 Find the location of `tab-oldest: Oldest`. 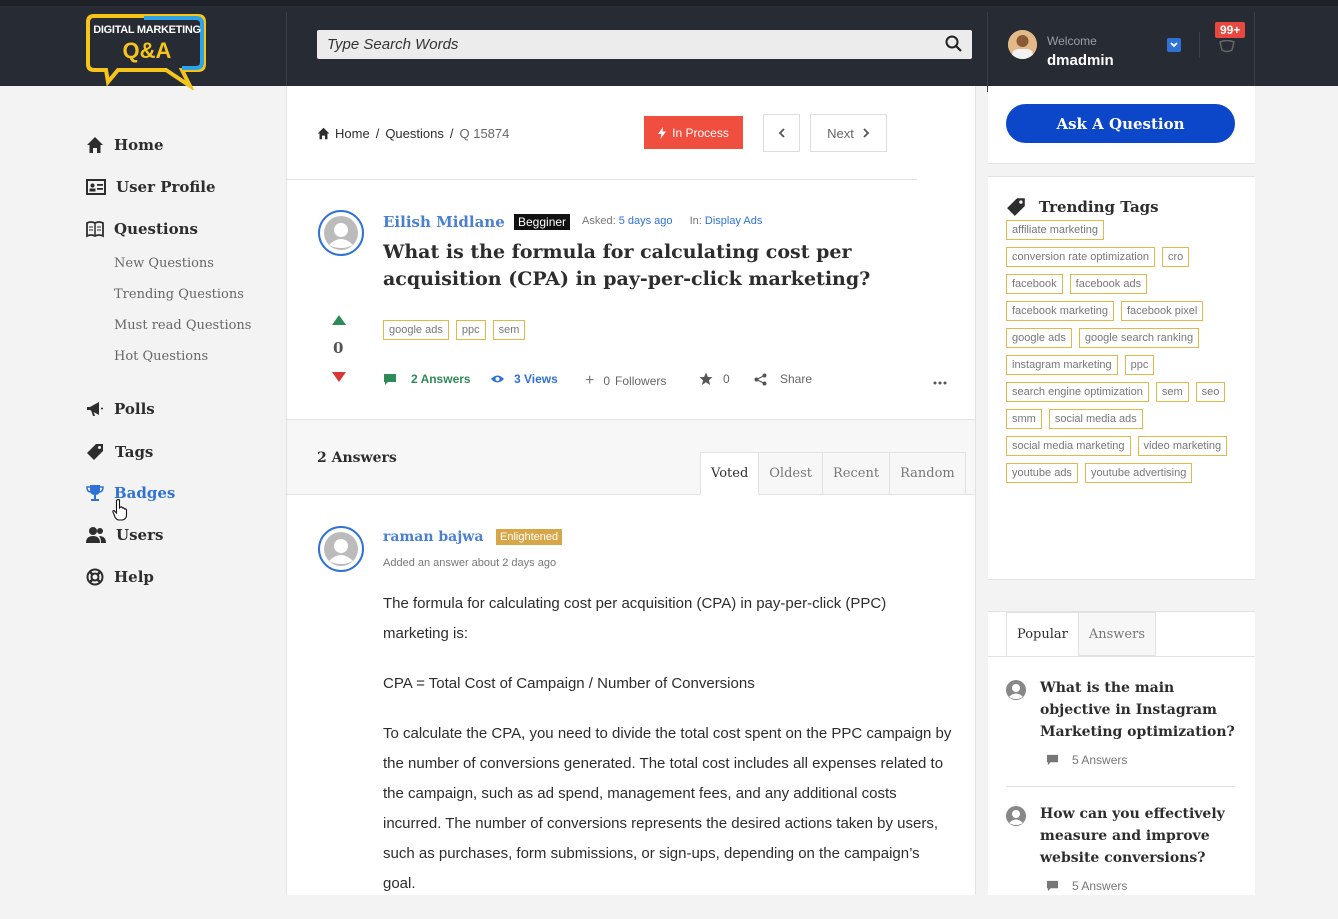

tab-oldest: Oldest is located at coordinates (791, 473).